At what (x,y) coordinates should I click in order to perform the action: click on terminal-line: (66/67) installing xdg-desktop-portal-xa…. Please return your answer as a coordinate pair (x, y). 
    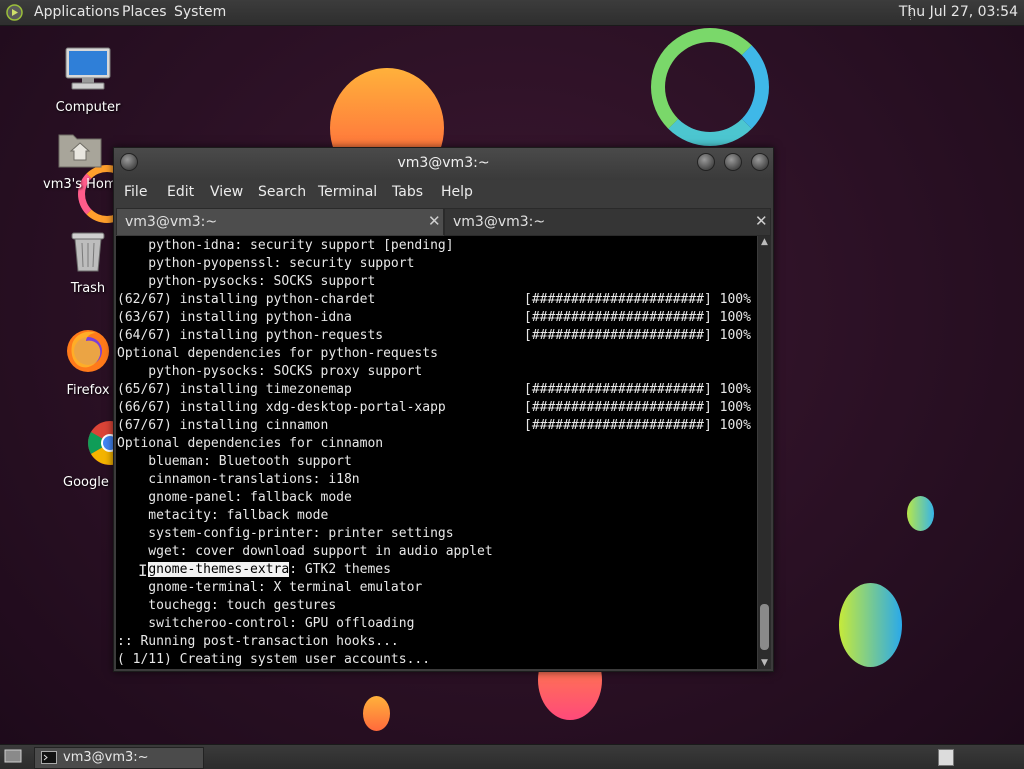
    Looking at the image, I should click on (434, 407).